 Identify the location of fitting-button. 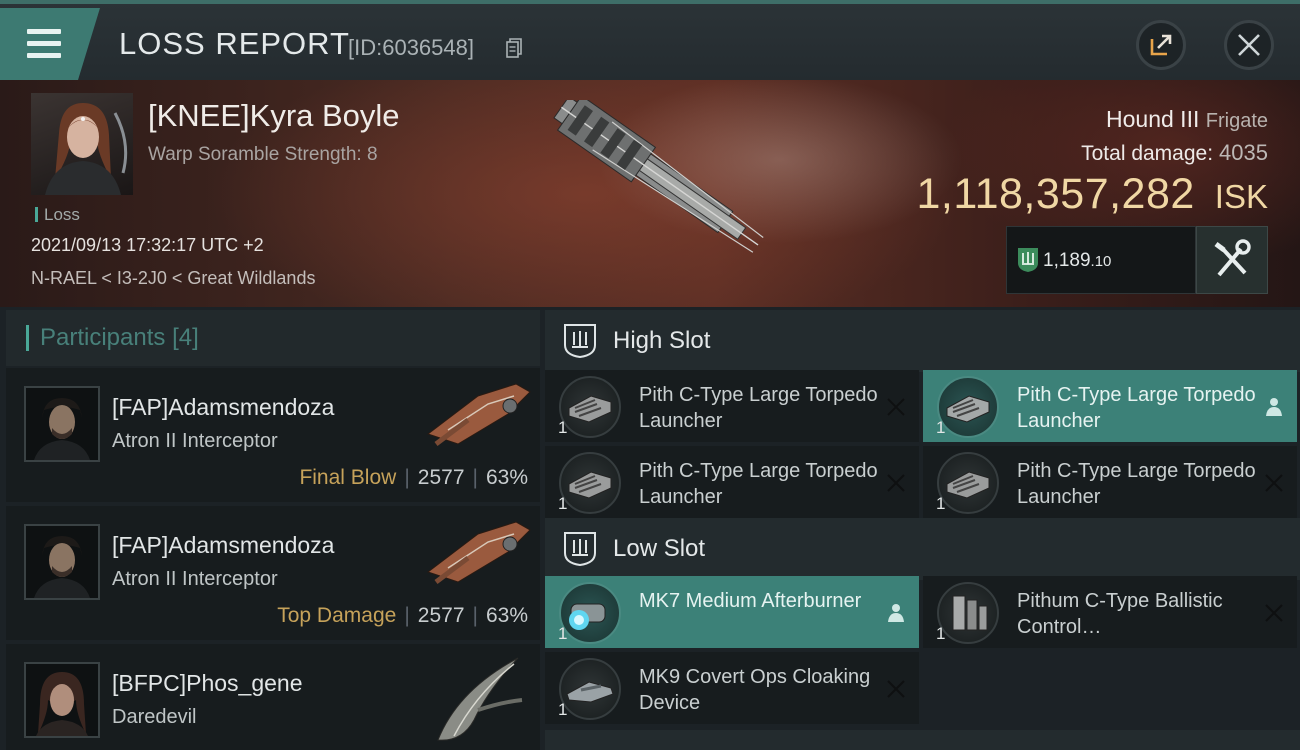
(1232, 260).